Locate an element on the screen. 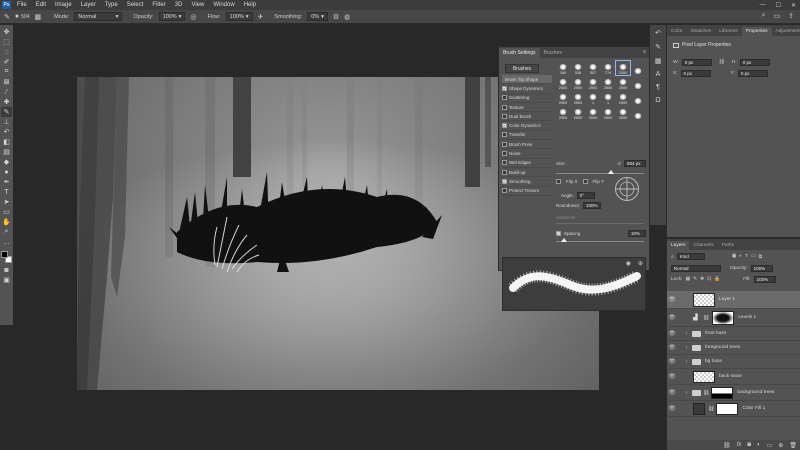  blend-mode-dropdown: Normal is located at coordinates (696, 268).